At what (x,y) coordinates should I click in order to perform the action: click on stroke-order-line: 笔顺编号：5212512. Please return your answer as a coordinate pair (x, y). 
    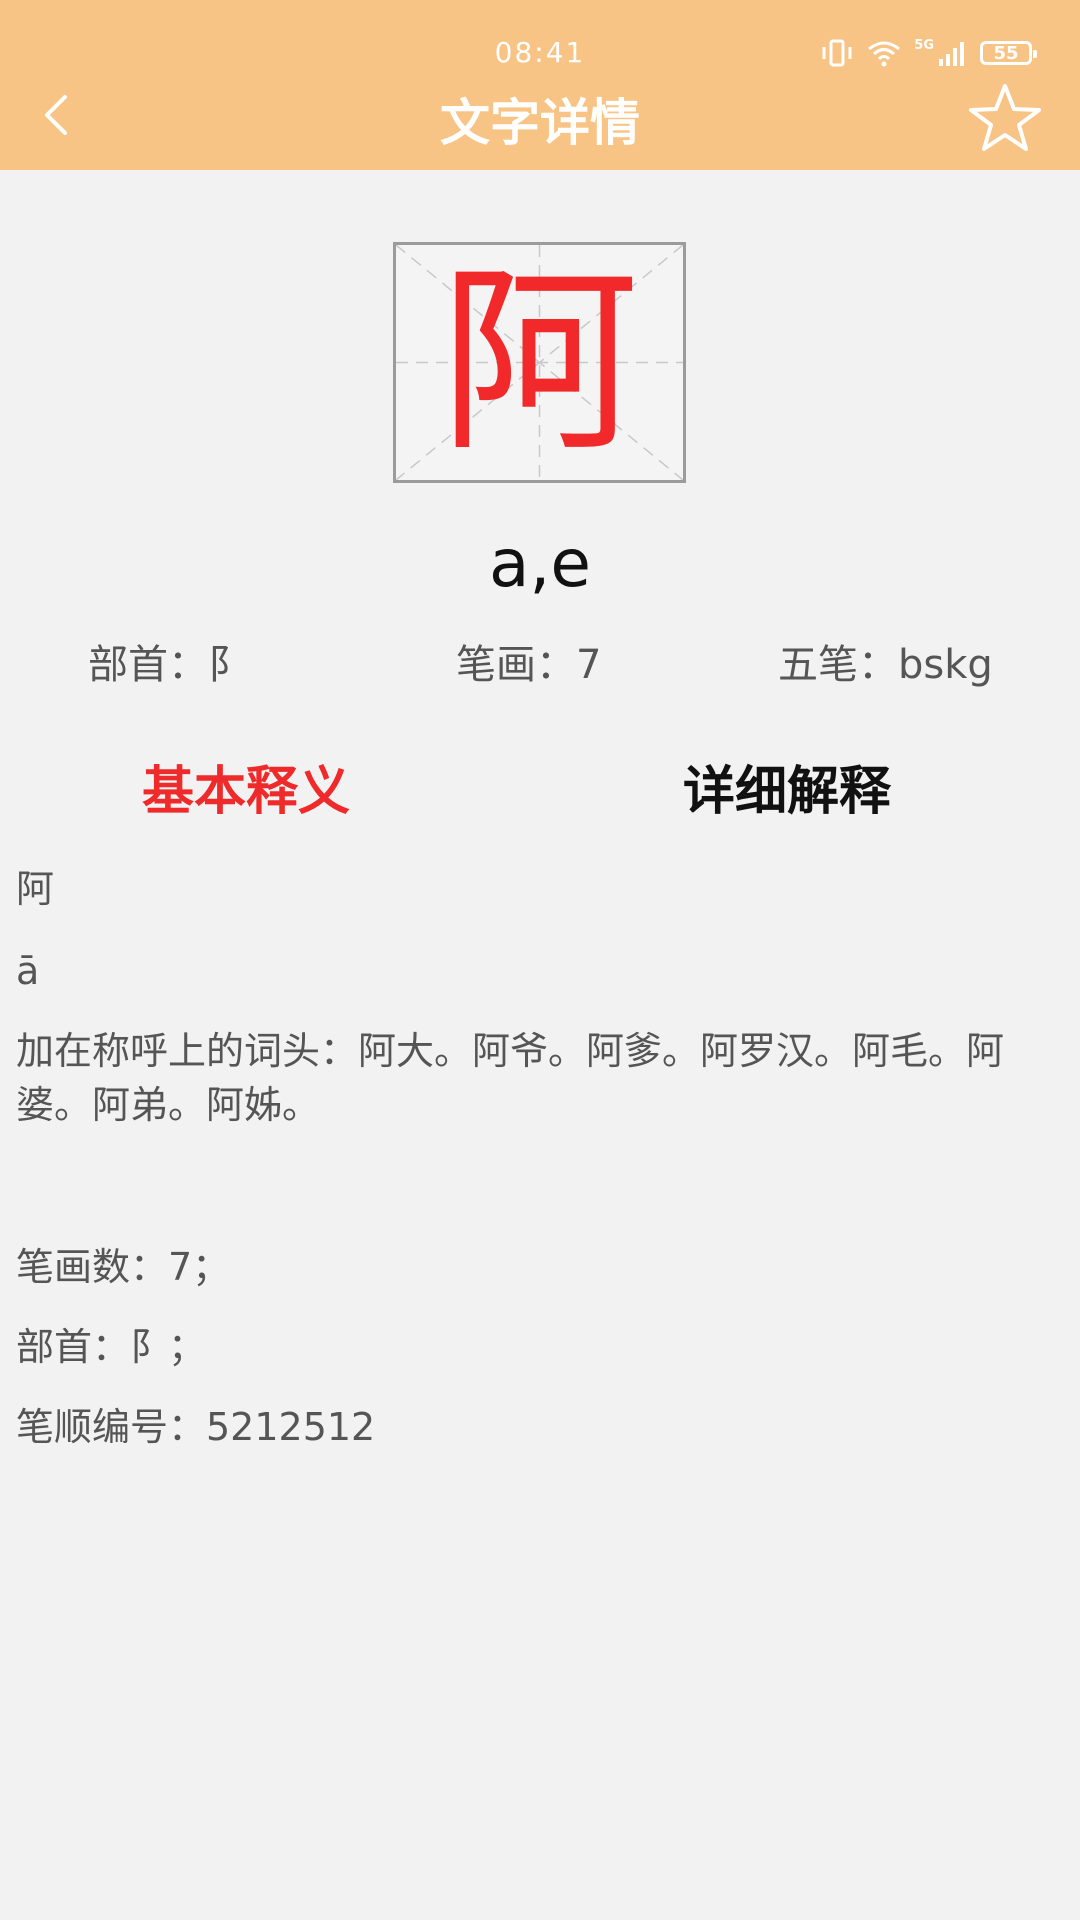
    Looking at the image, I should click on (196, 1427).